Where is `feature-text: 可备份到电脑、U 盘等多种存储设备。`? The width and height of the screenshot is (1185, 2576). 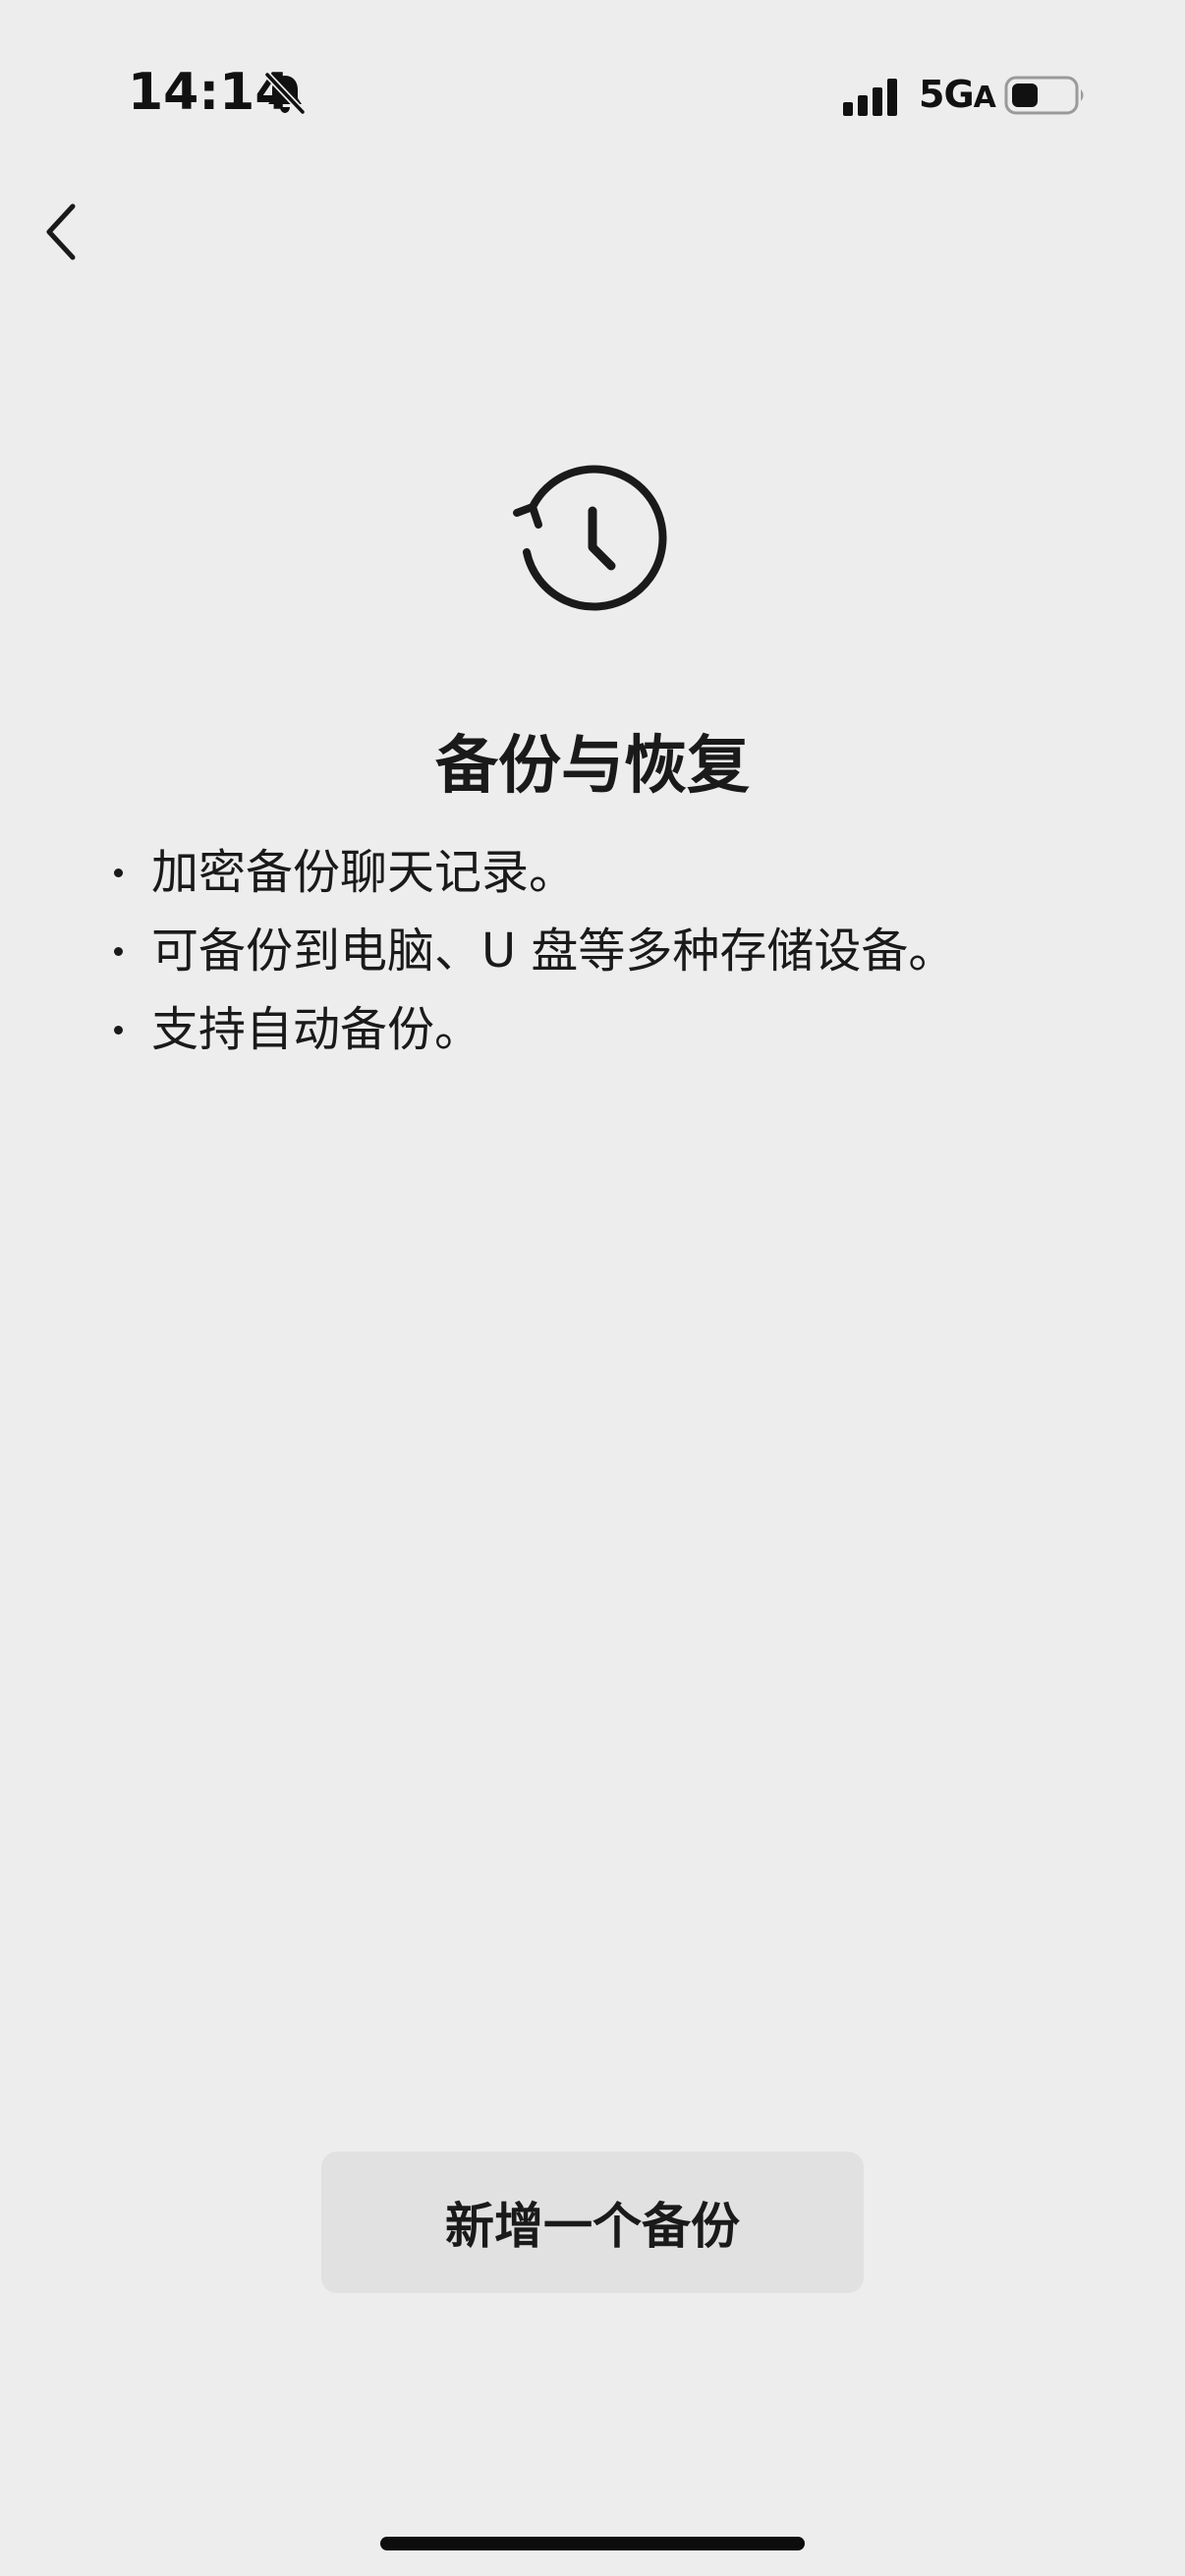 feature-text: 可备份到电脑、U 盘等多种存储设备。 is located at coordinates (554, 951).